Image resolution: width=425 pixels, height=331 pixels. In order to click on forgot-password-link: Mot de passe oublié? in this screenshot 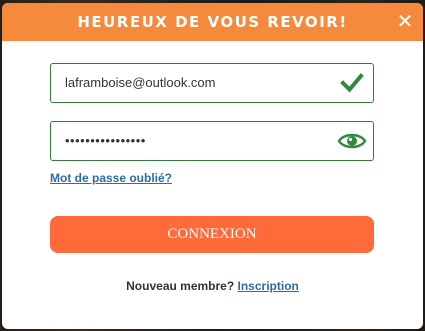, I will do `click(111, 178)`.